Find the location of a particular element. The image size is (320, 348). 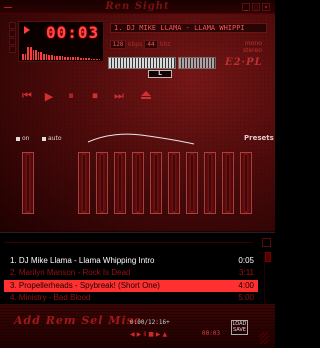

playlist-title-line is located at coordinates (128, 242).